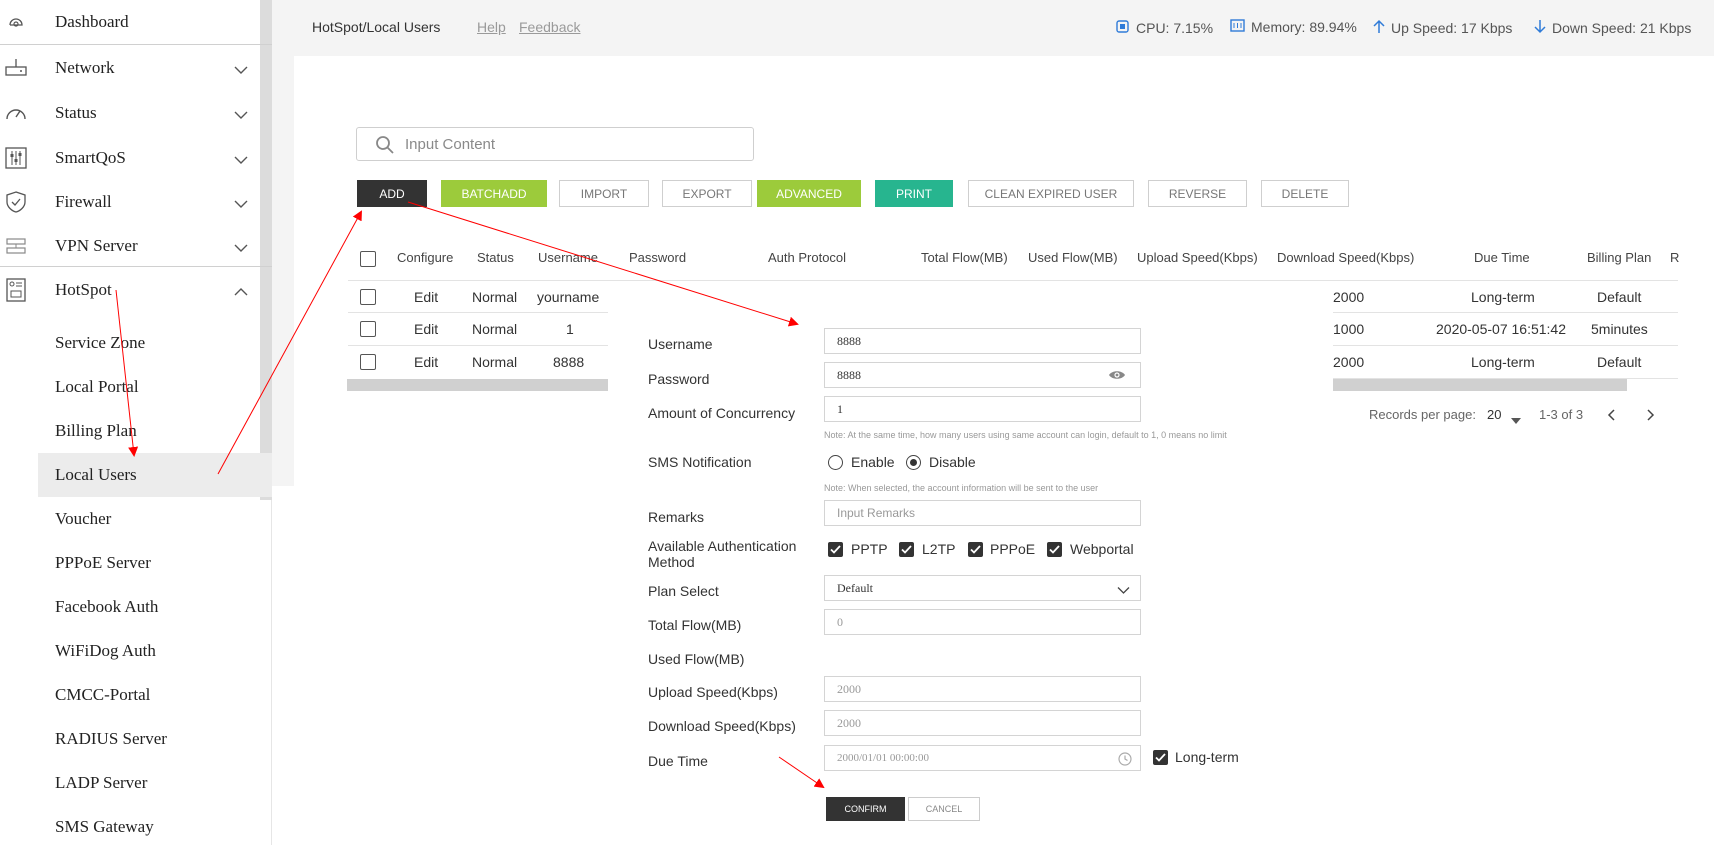 The height and width of the screenshot is (845, 1714). Describe the element at coordinates (1349, 362) in the screenshot. I see `download-speed-cell: 2000` at that location.